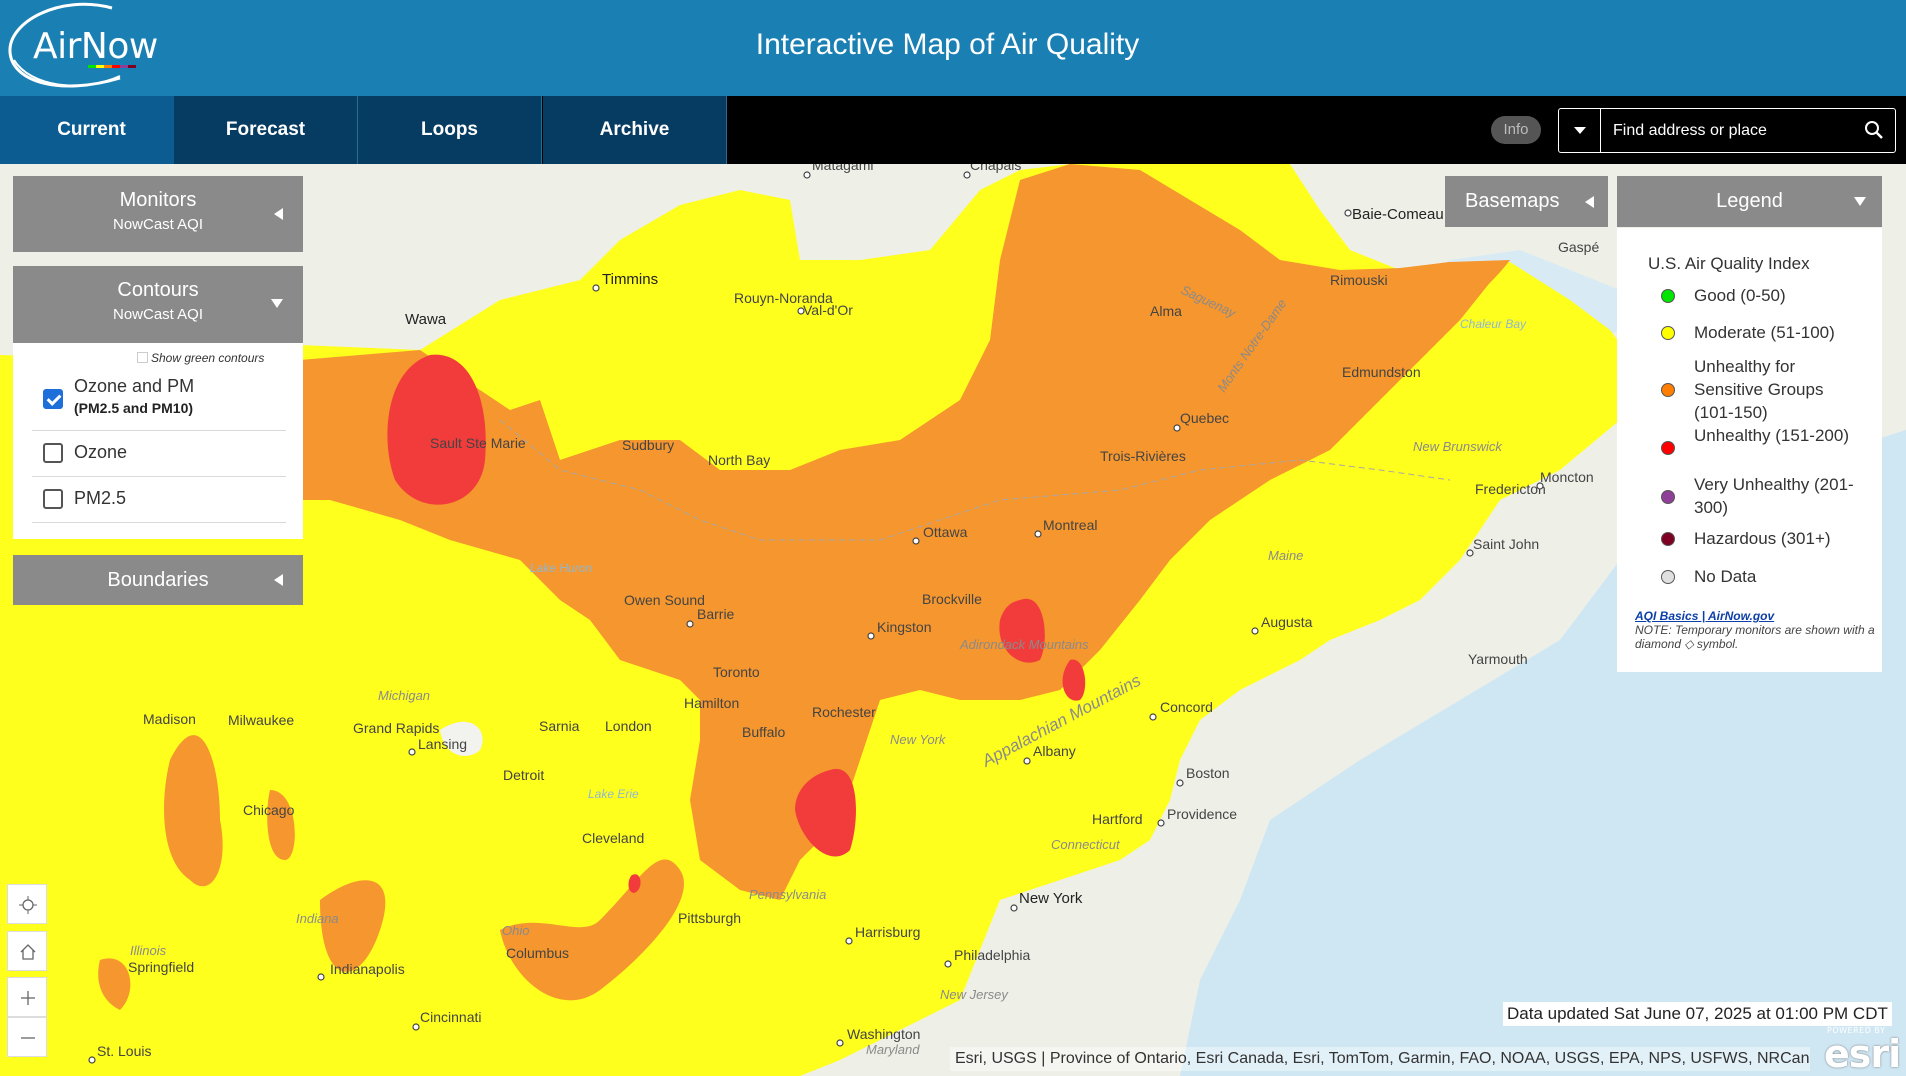 The image size is (1906, 1076). I want to click on boundaries-title: Boundaries, so click(158, 580).